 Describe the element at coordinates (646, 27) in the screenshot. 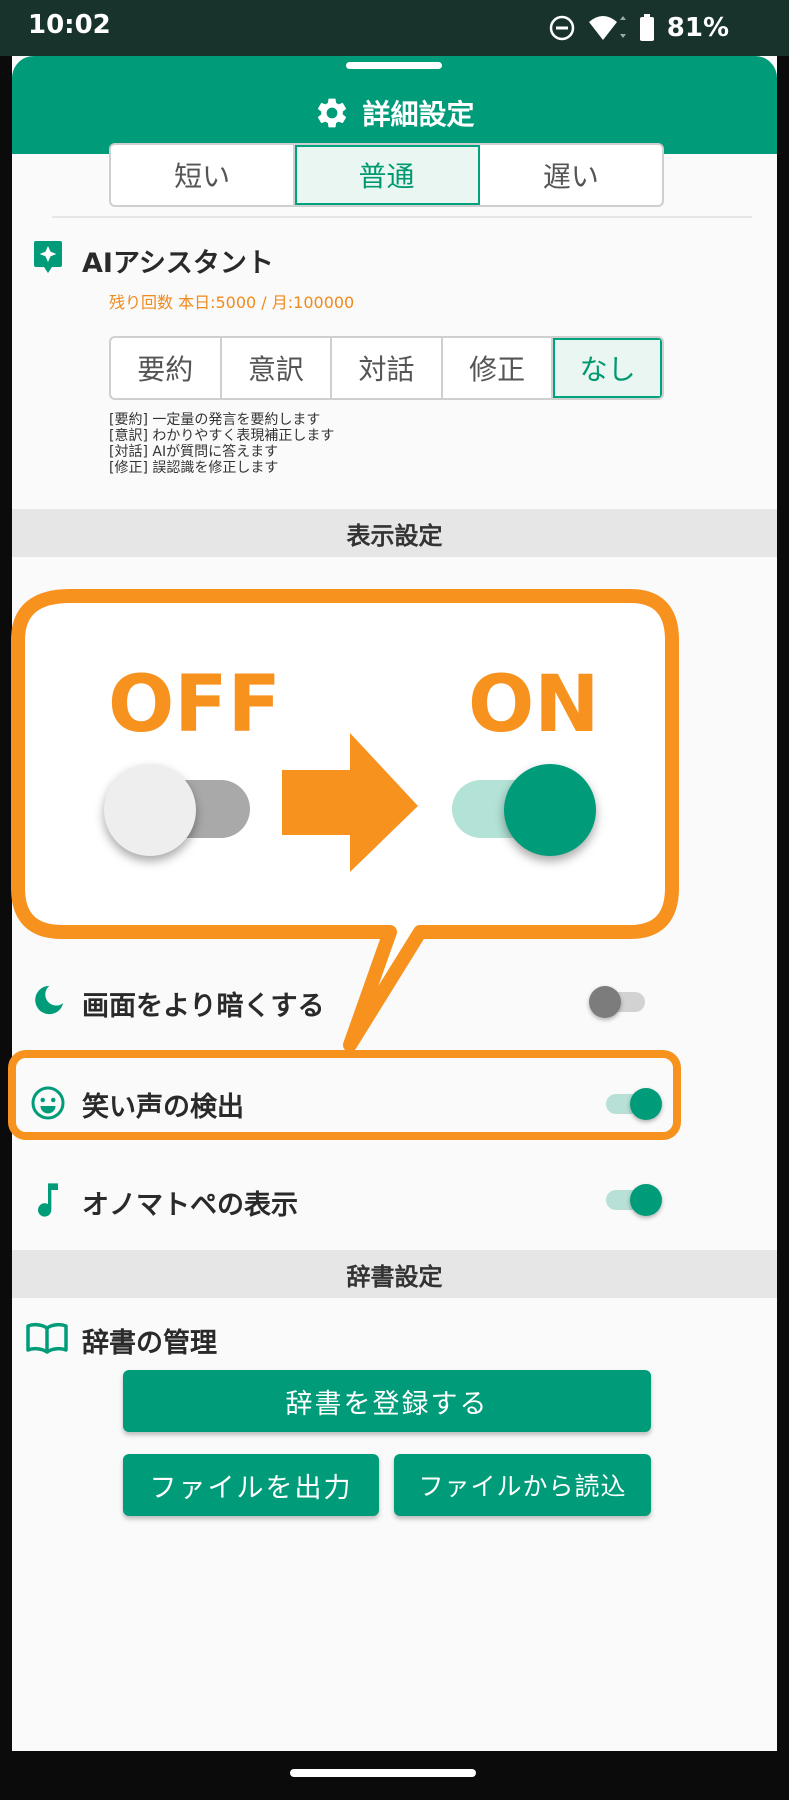

I see `battery-icon` at that location.